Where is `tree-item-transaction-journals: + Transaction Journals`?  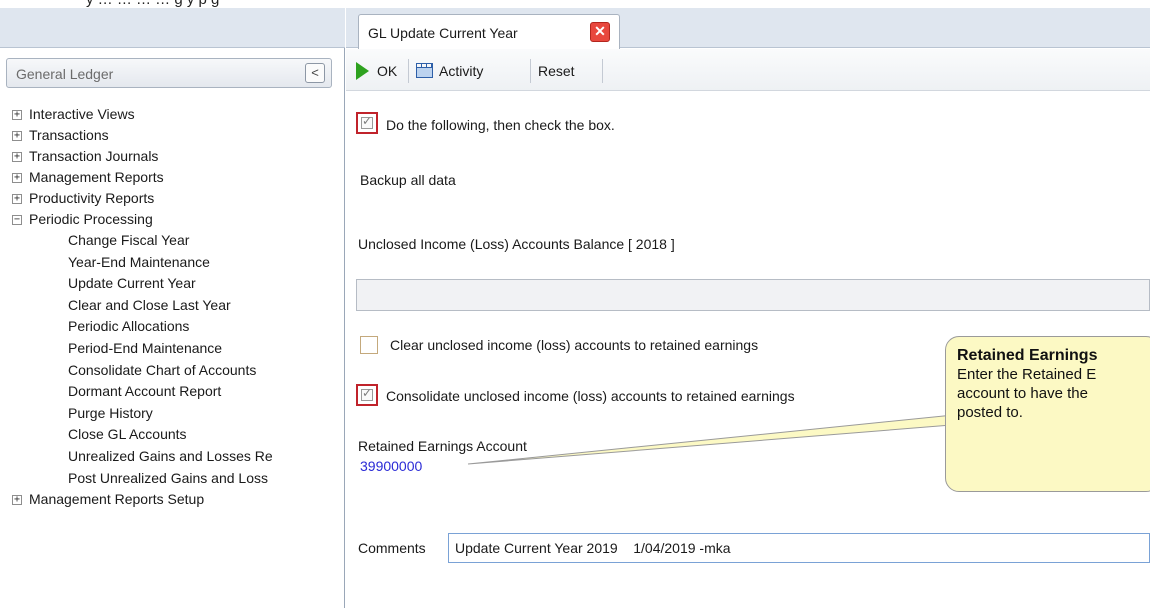
tree-item-transaction-journals: + Transaction Journals is located at coordinates (167, 156).